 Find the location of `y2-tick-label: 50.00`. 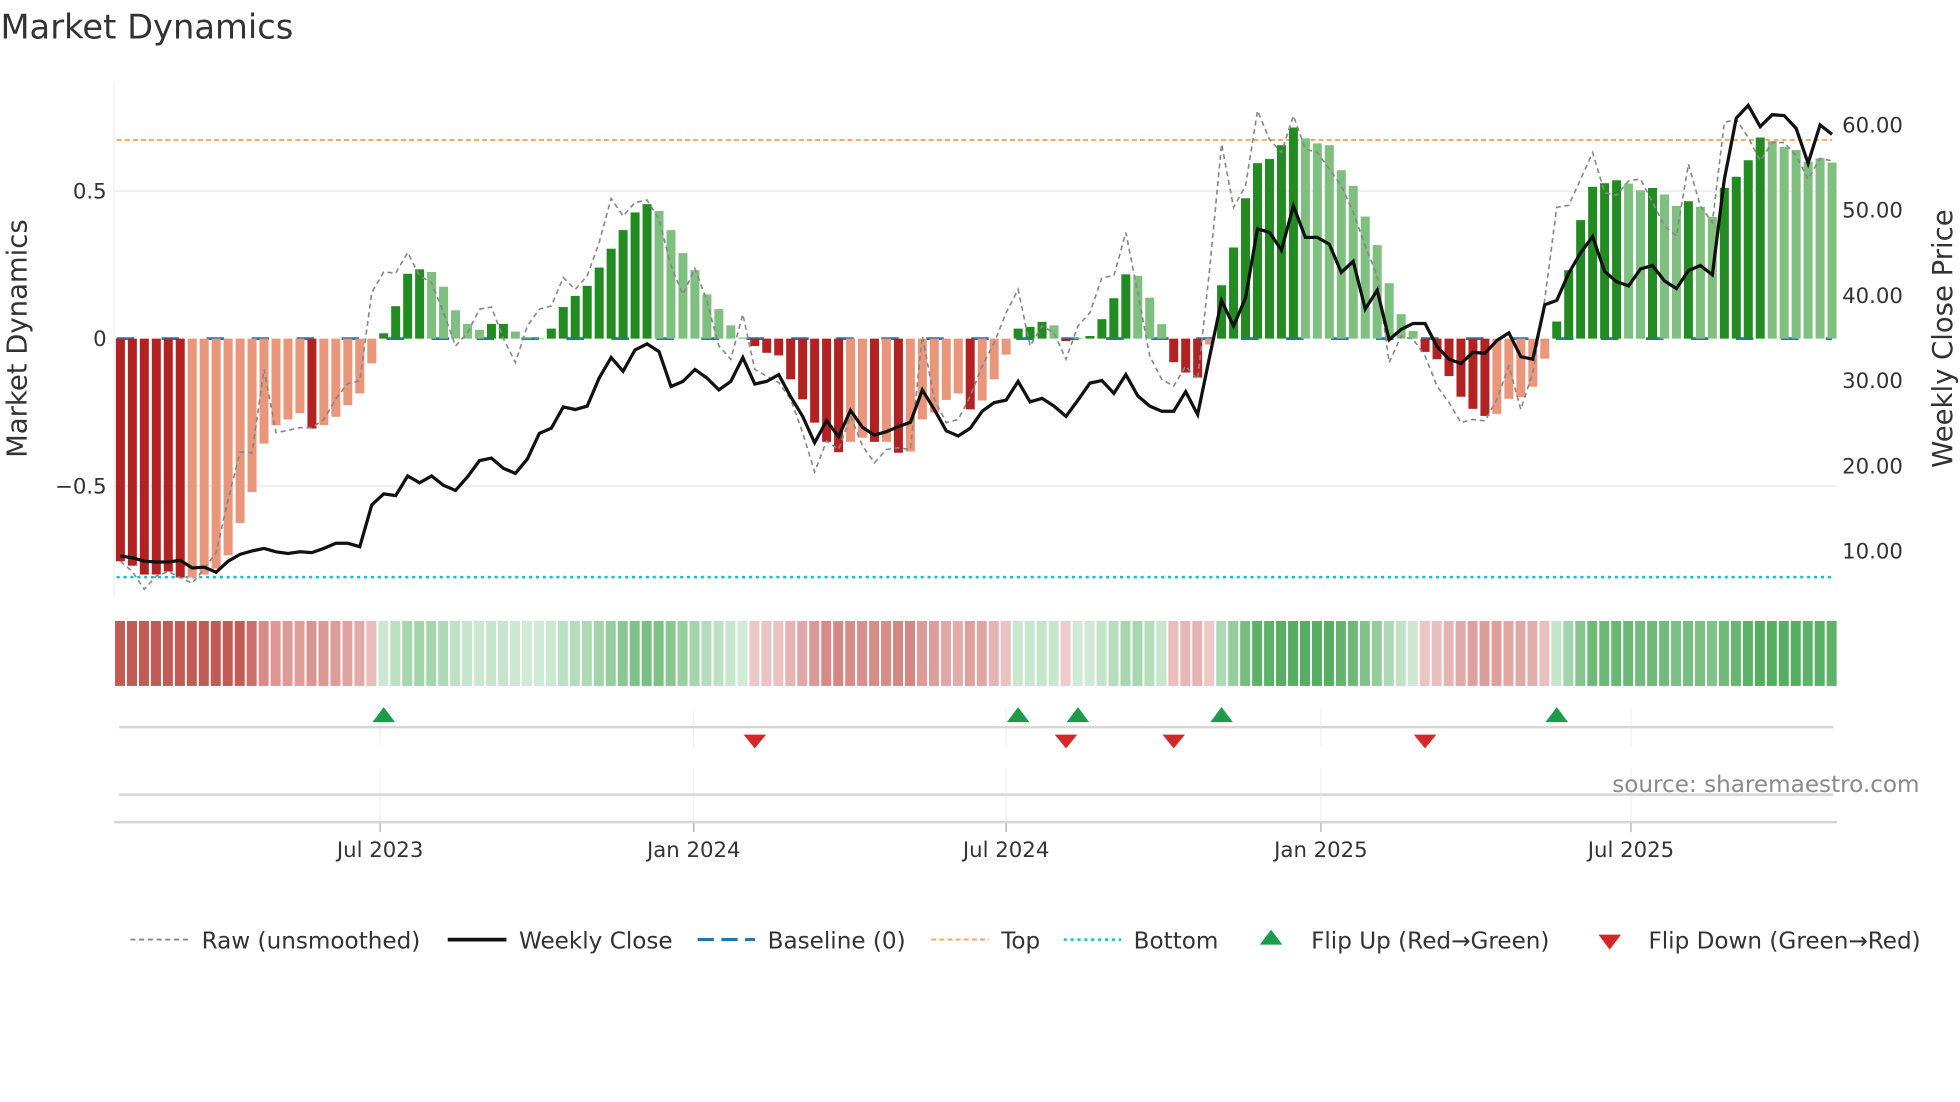

y2-tick-label: 50.00 is located at coordinates (1872, 211).